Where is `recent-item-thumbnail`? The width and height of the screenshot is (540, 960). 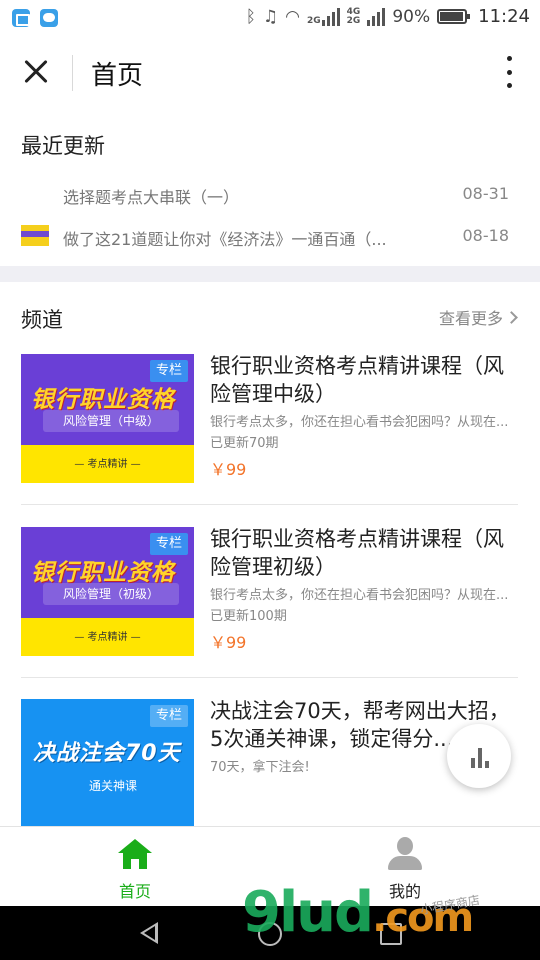
recent-item-thumbnail is located at coordinates (35, 235).